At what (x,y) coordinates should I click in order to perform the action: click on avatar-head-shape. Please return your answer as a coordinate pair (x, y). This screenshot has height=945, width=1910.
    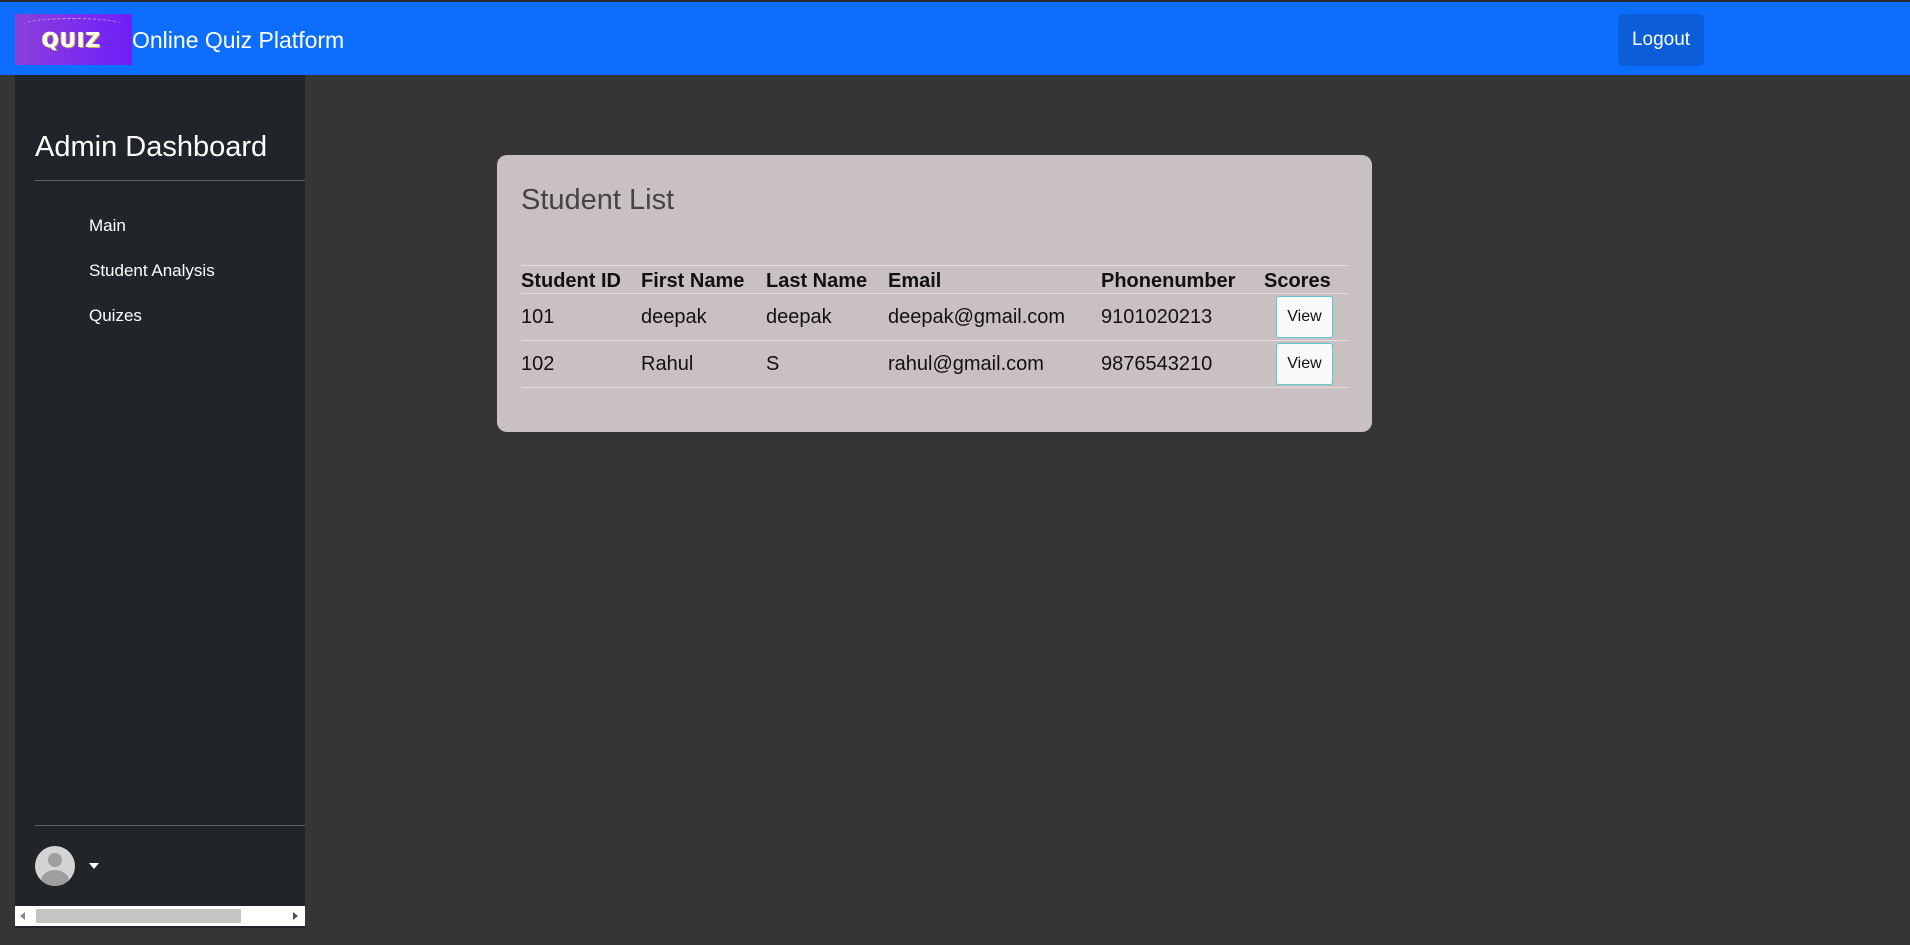
    Looking at the image, I should click on (55, 860).